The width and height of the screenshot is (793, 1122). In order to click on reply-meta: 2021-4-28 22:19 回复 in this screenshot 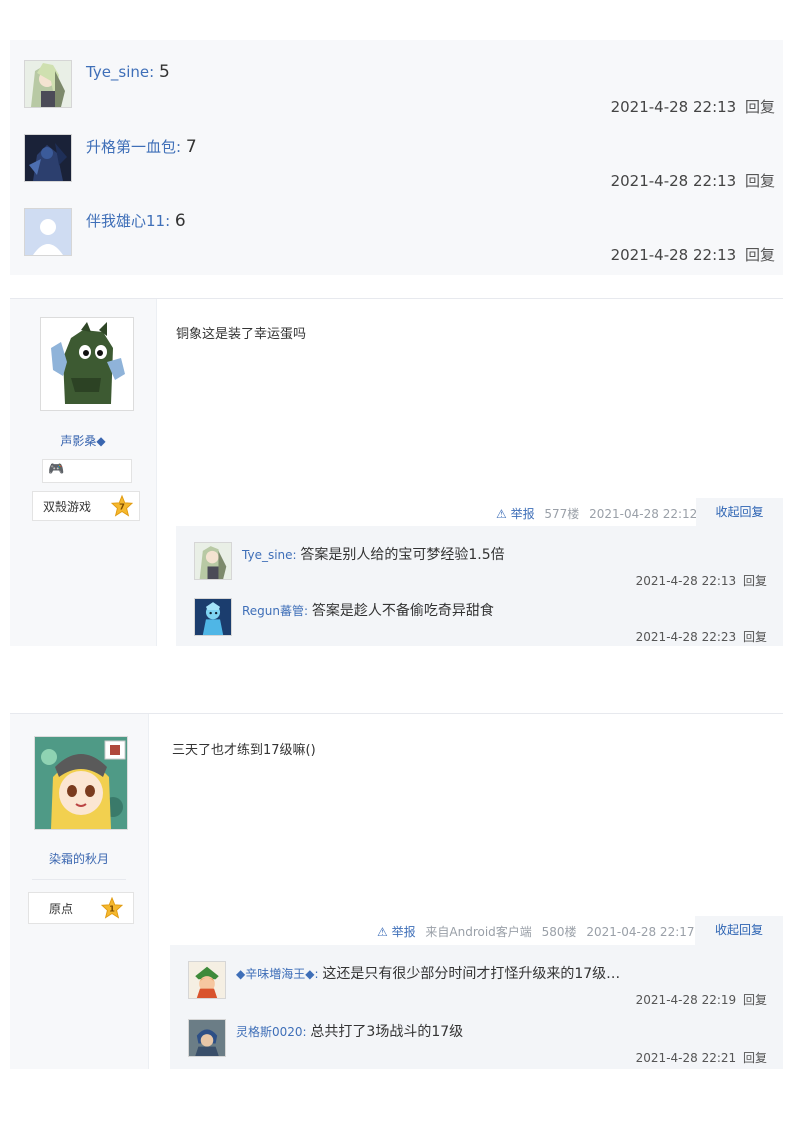, I will do `click(701, 999)`.